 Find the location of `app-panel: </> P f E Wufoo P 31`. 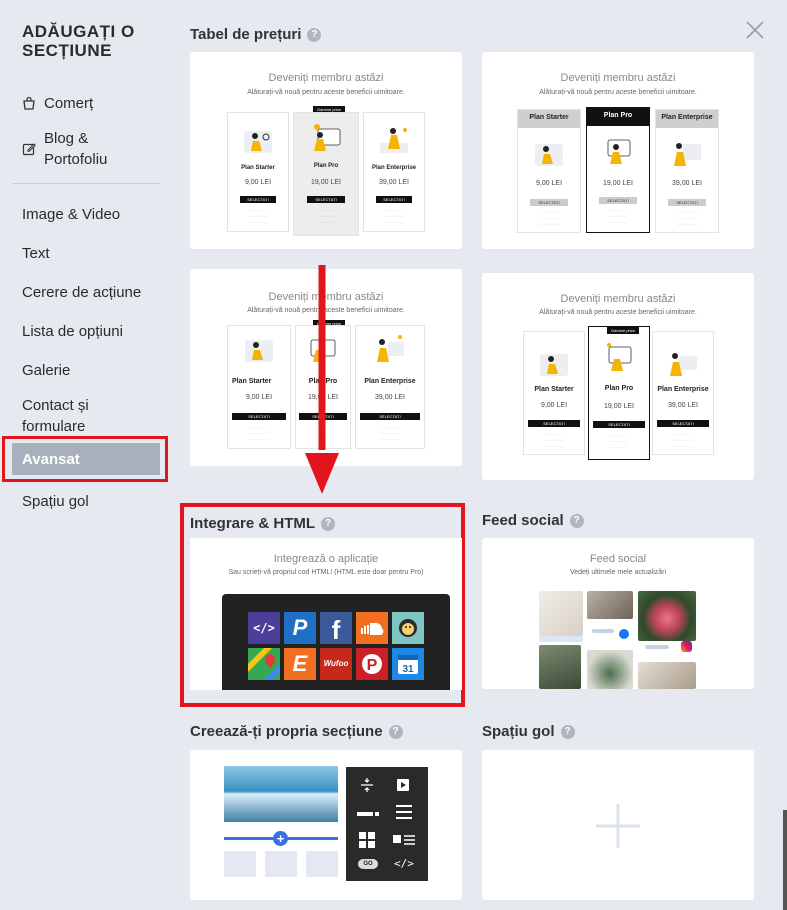

app-panel: </> P f E Wufoo P 31 is located at coordinates (336, 642).